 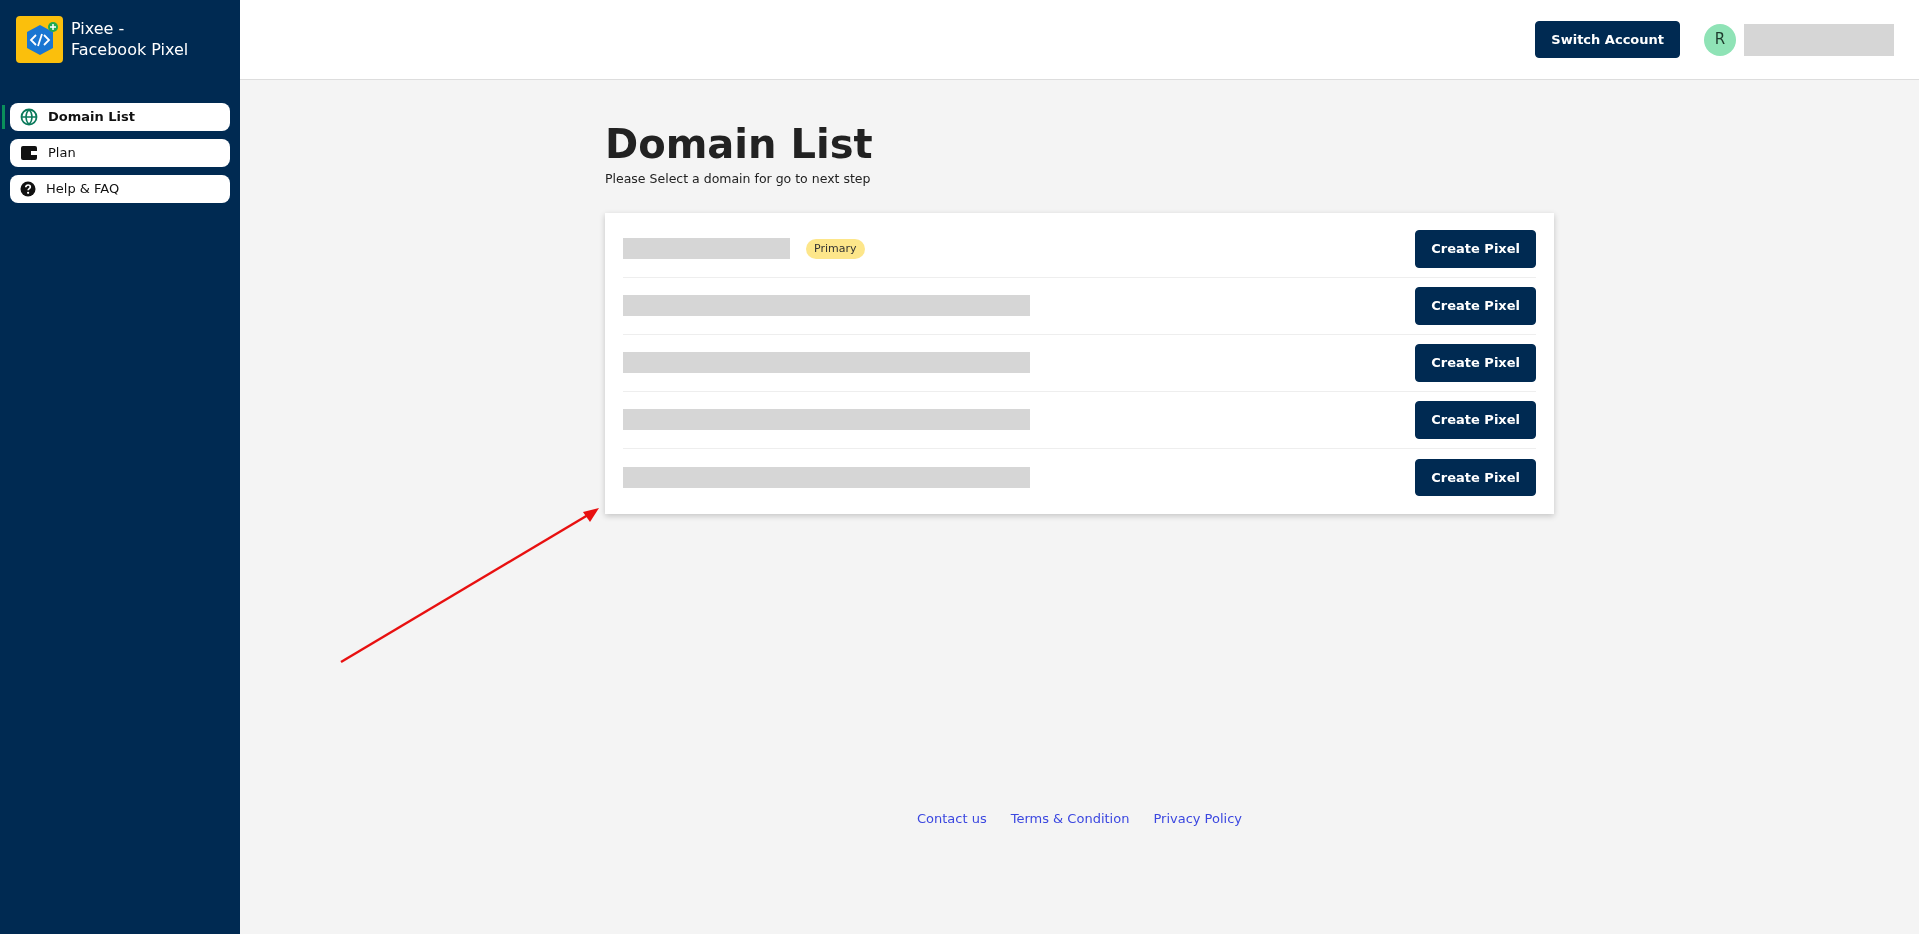 What do you see at coordinates (120, 117) in the screenshot?
I see `sidebar-item: Domain List` at bounding box center [120, 117].